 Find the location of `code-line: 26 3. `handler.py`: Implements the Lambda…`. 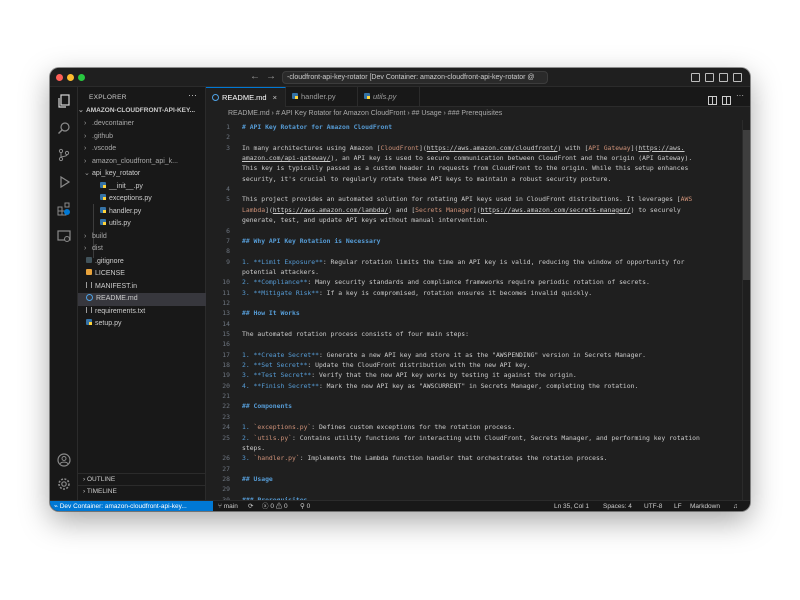

code-line: 26 3. `handler.py`: Implements the Lambda… is located at coordinates (471, 458).